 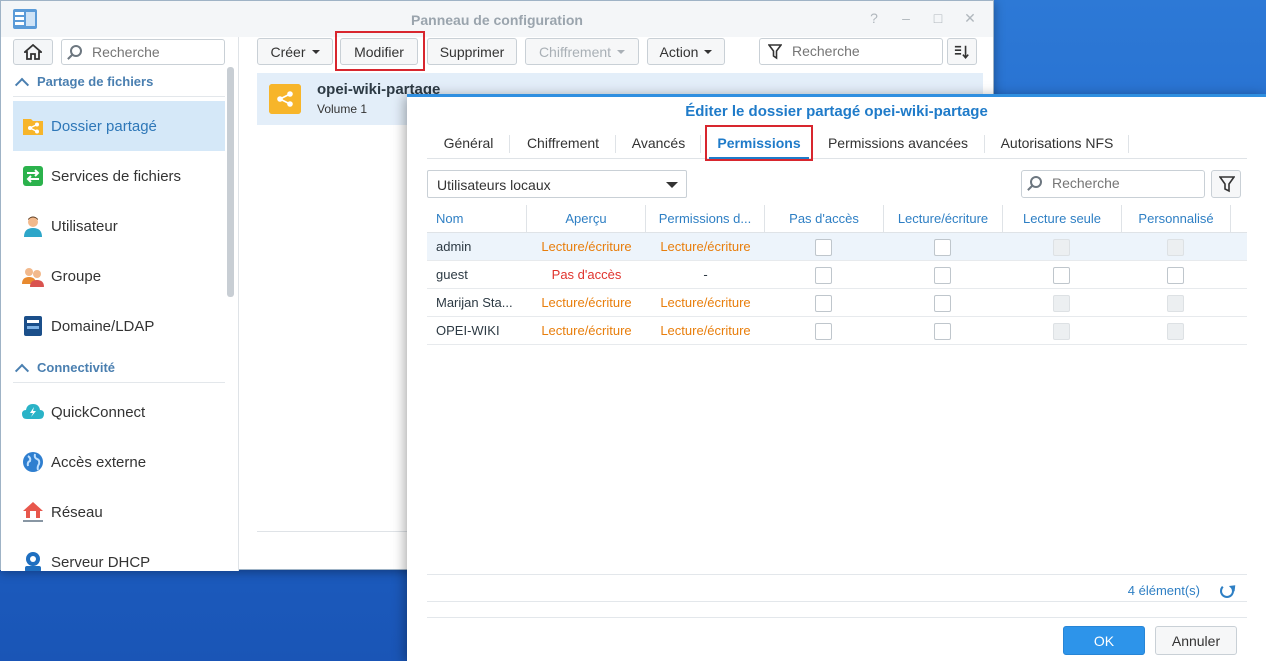 I want to click on user-scope-select: Utilisateurs locaux, so click(x=557, y=184).